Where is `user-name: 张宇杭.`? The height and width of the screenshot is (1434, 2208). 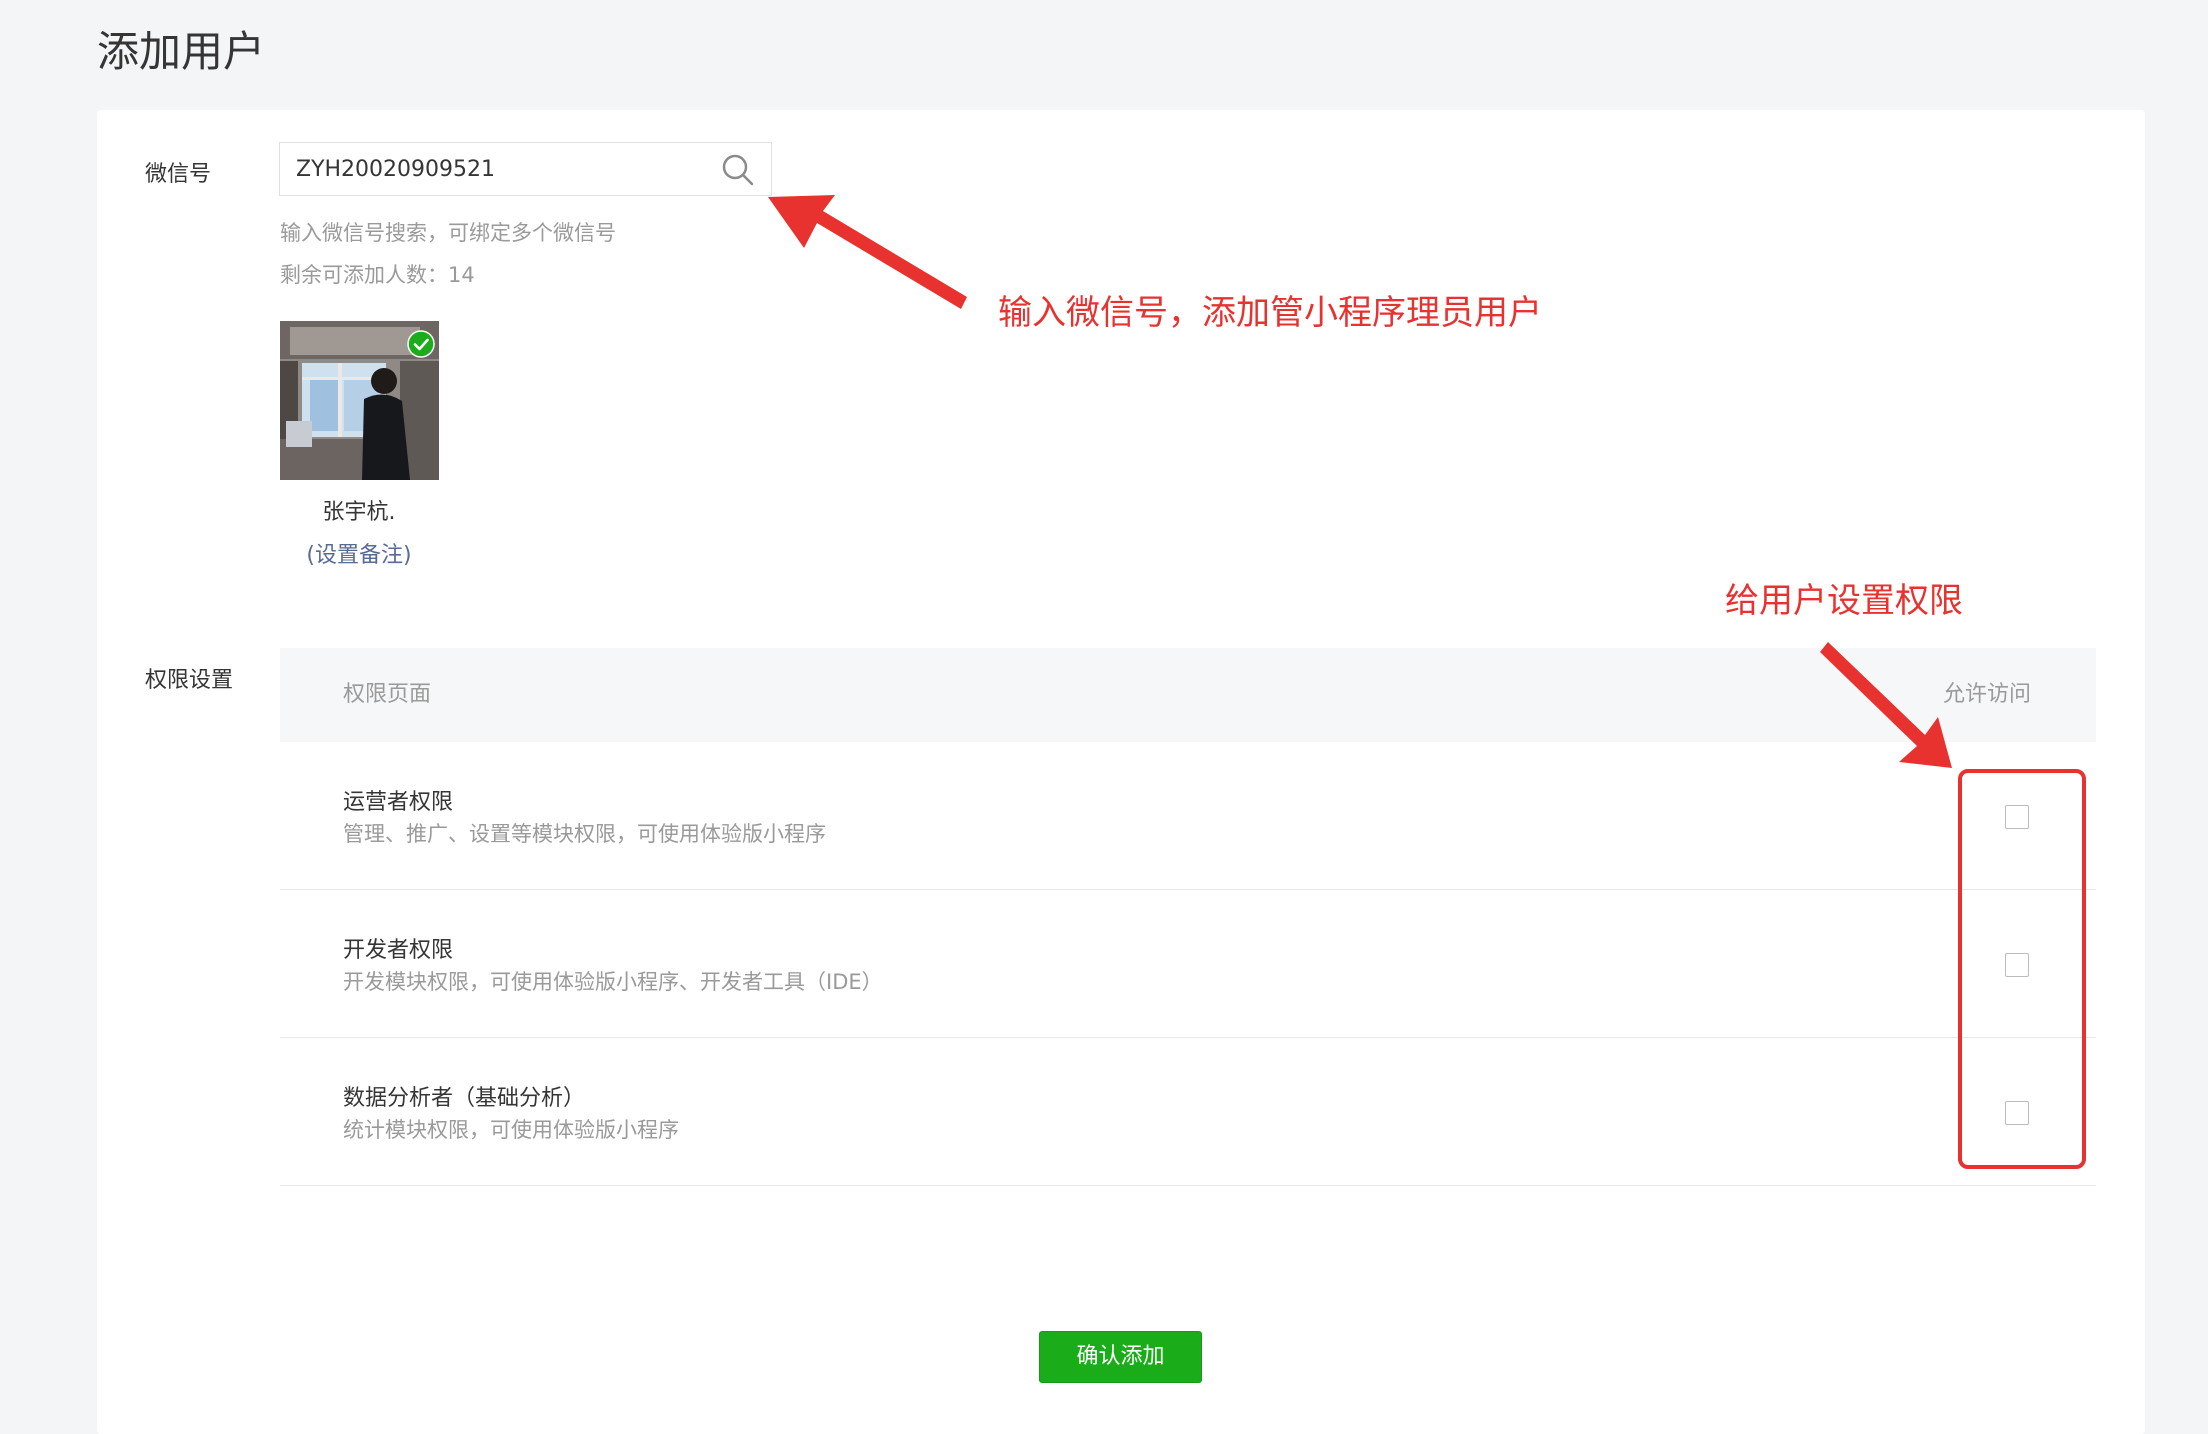
user-name: 张宇杭. is located at coordinates (359, 512).